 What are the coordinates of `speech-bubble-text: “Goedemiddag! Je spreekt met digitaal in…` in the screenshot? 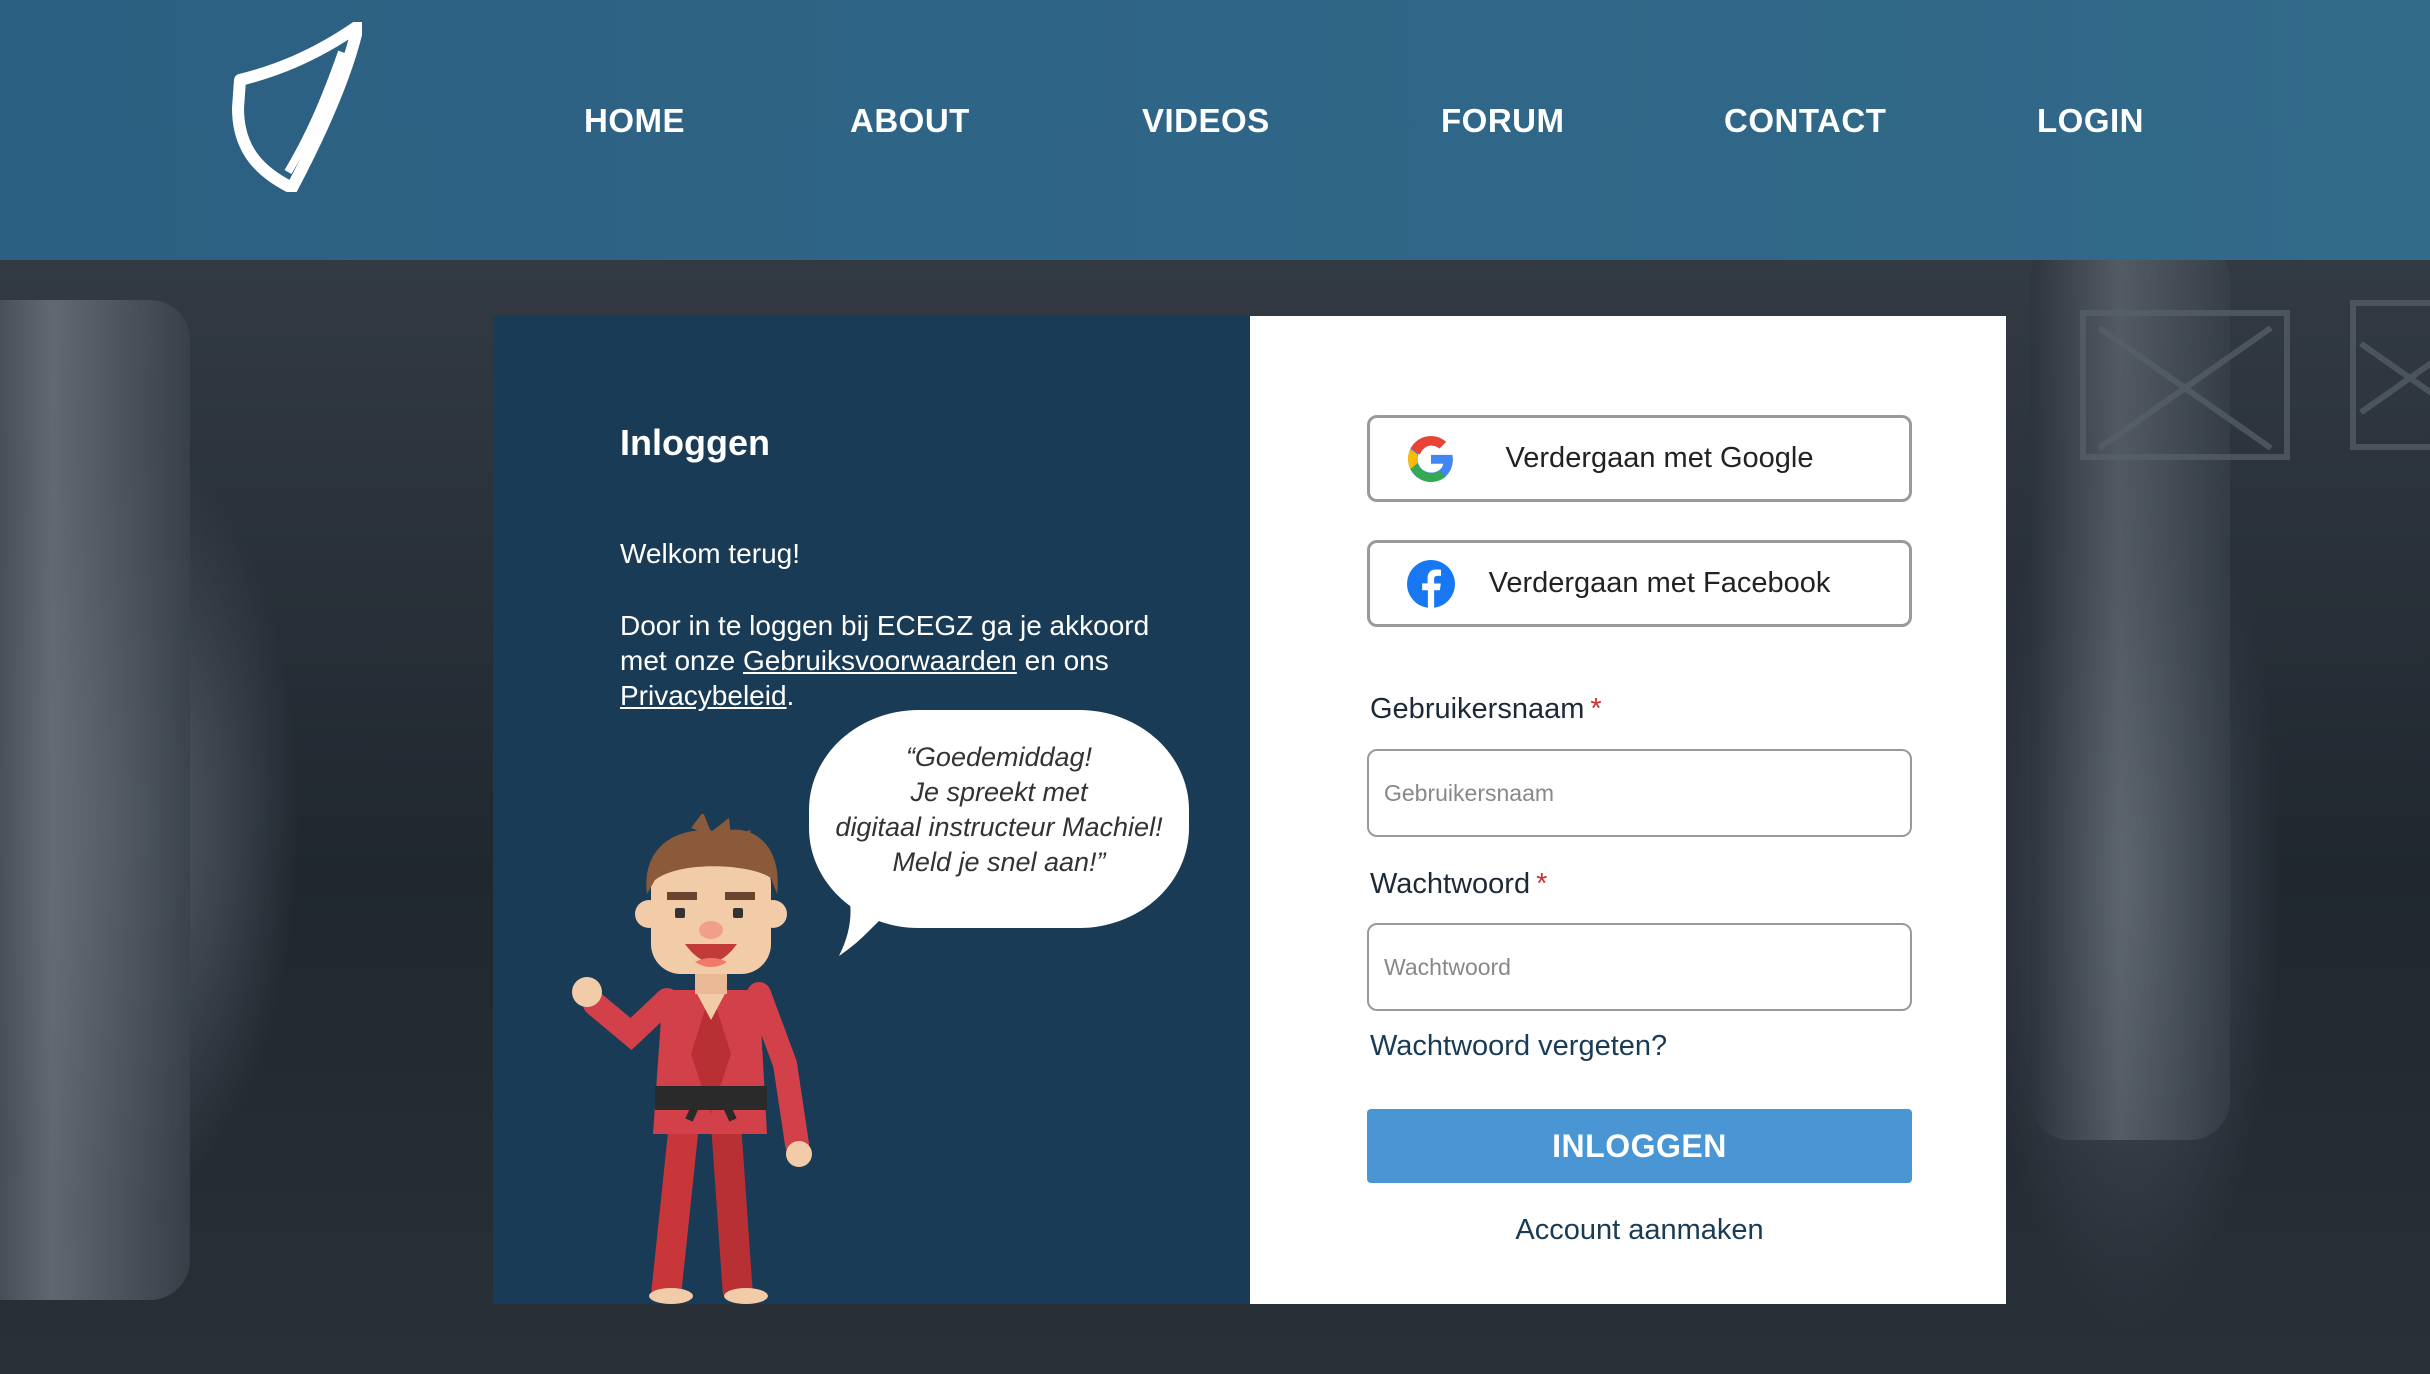 It's located at (999, 810).